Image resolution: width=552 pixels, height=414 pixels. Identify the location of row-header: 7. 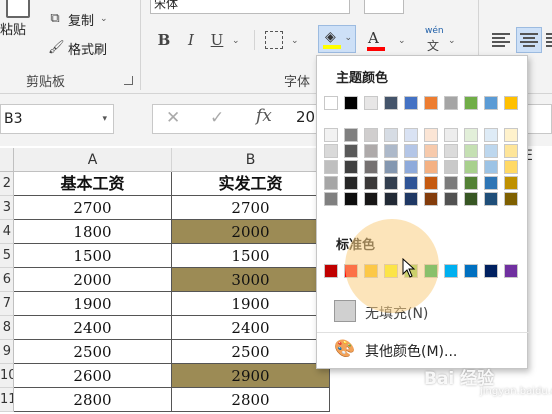
(7, 304).